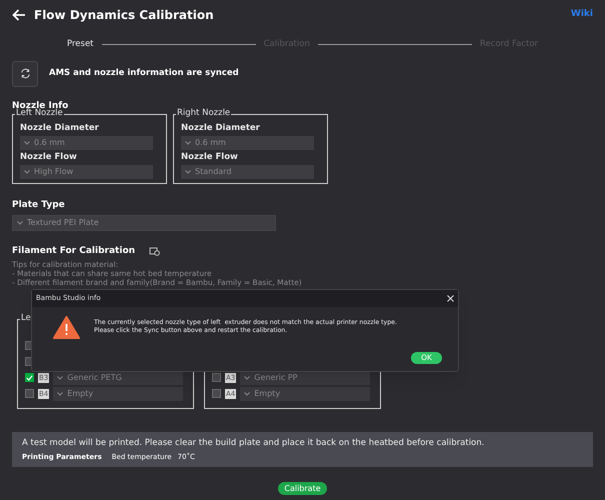 This screenshot has width=605, height=500. I want to click on field-value: Textured PEI Plate, so click(63, 222).